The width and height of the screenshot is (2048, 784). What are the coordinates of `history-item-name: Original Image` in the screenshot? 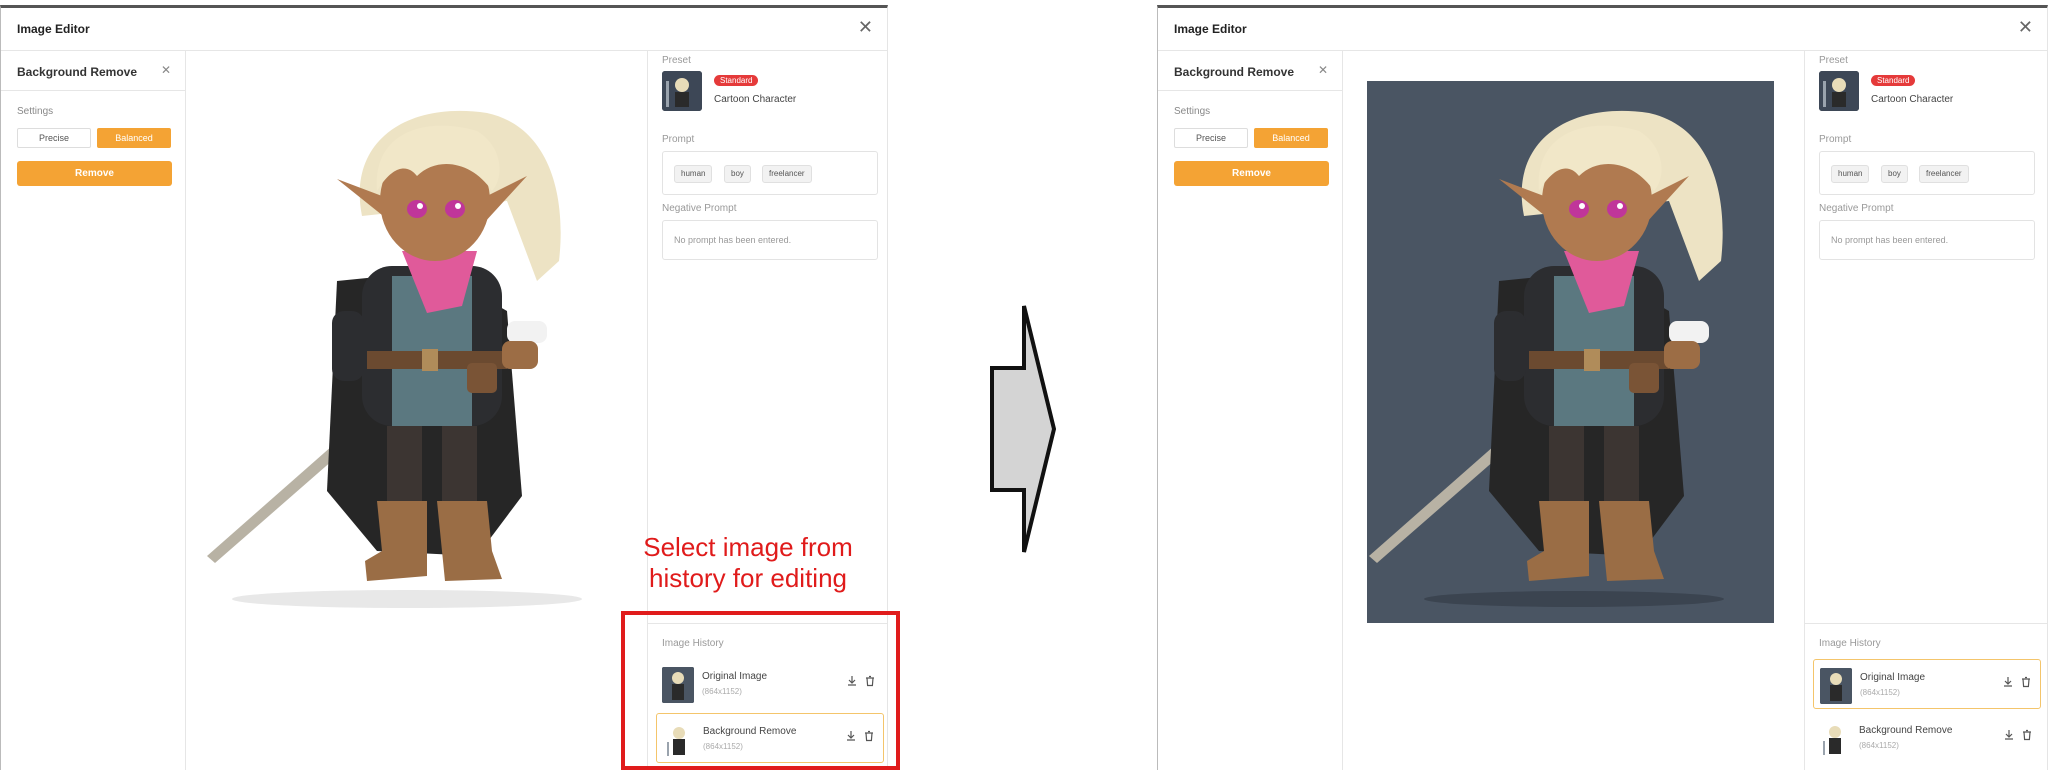 It's located at (1893, 677).